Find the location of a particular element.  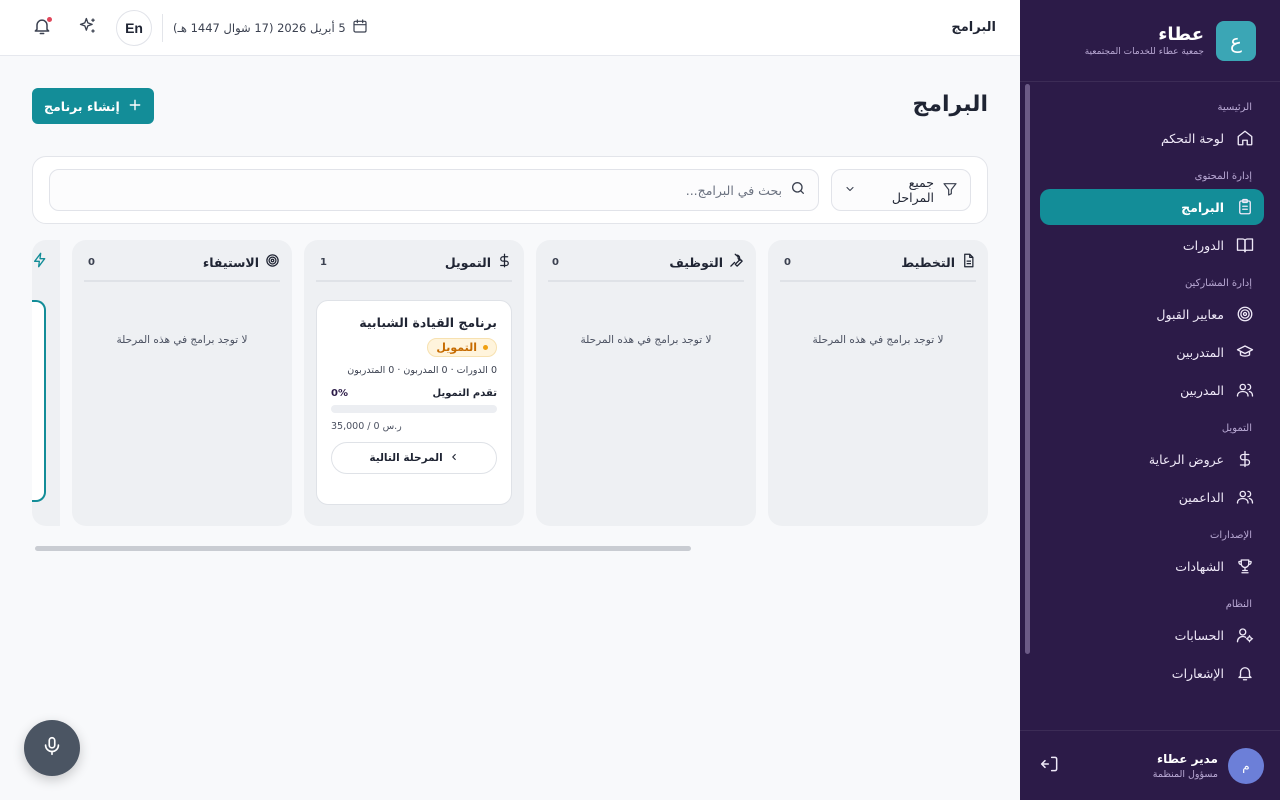

sidebar-item-sponsorship-offers: عروض الرعاية is located at coordinates (1152, 459).